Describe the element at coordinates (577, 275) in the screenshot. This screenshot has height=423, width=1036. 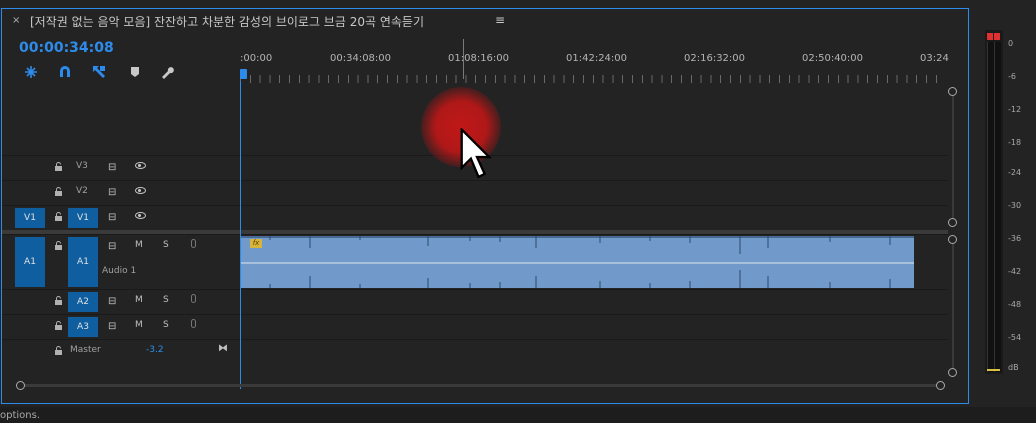
I see `waveform-bottom` at that location.